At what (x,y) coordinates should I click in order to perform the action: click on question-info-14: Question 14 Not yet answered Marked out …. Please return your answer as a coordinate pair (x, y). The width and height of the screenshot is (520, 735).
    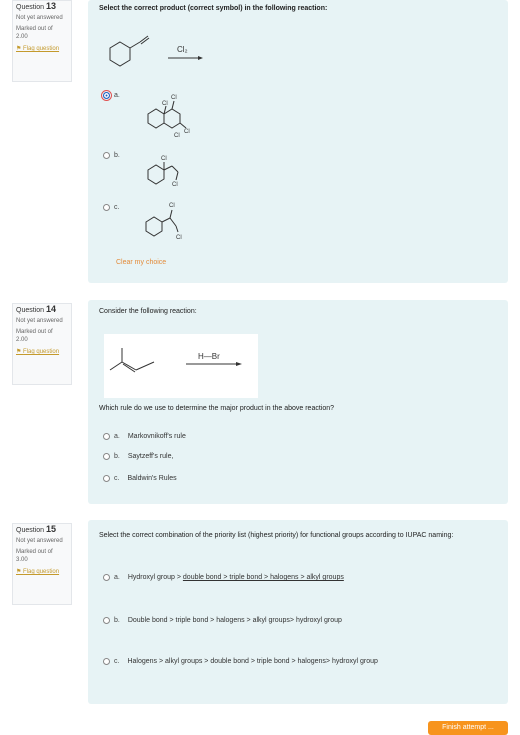
    Looking at the image, I should click on (42, 344).